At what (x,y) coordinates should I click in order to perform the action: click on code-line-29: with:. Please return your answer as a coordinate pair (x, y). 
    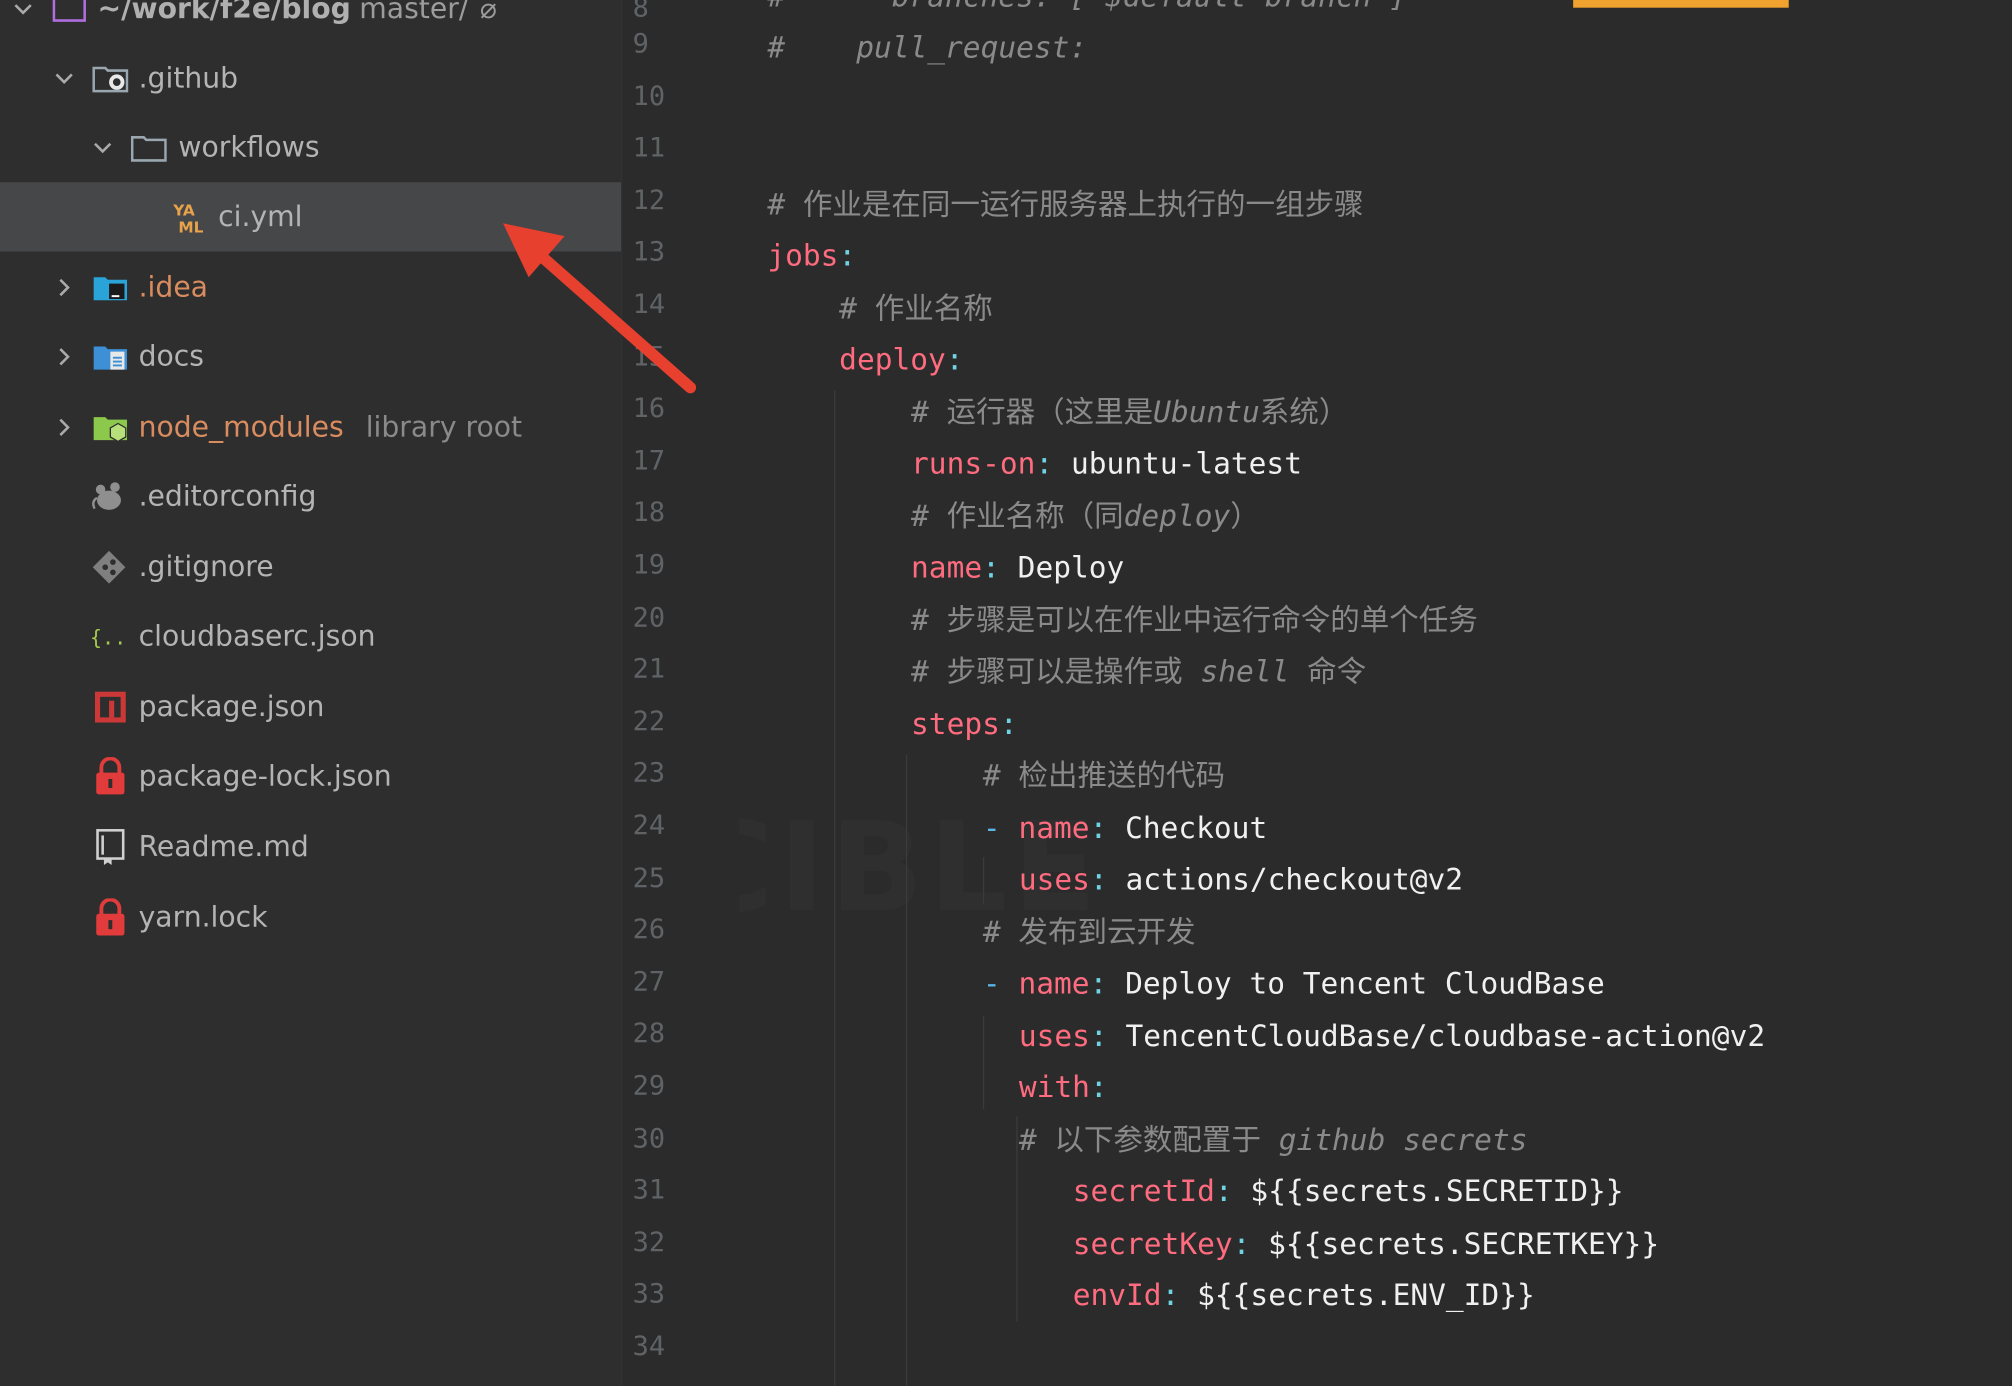
    Looking at the image, I should click on (1063, 1088).